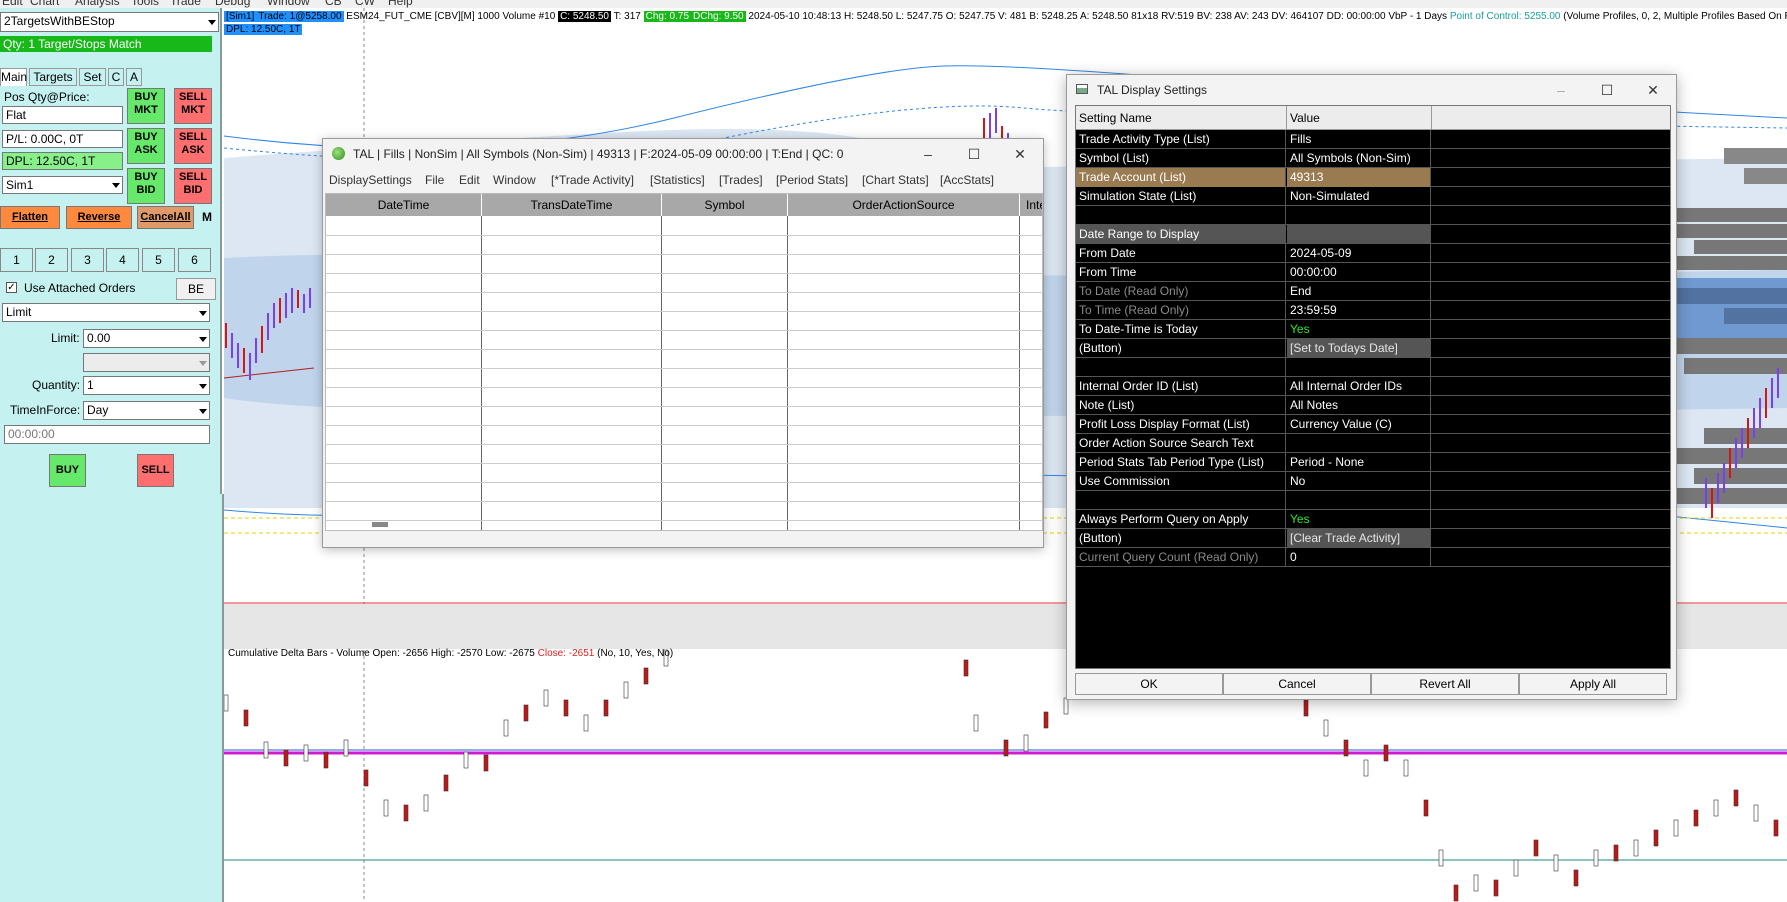 This screenshot has width=1787, height=902. What do you see at coordinates (812, 180) in the screenshot?
I see `tal-menu-period-stats: [Period Stats]` at bounding box center [812, 180].